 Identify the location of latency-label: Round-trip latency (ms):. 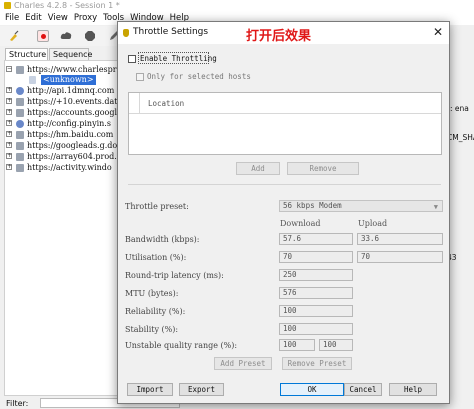
(174, 275).